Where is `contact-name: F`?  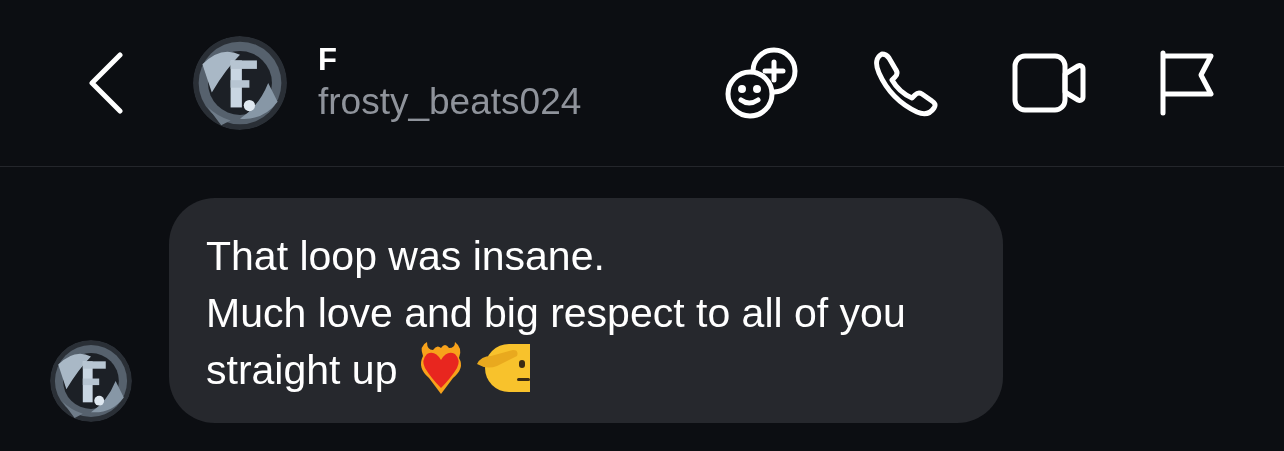 contact-name: F is located at coordinates (328, 60).